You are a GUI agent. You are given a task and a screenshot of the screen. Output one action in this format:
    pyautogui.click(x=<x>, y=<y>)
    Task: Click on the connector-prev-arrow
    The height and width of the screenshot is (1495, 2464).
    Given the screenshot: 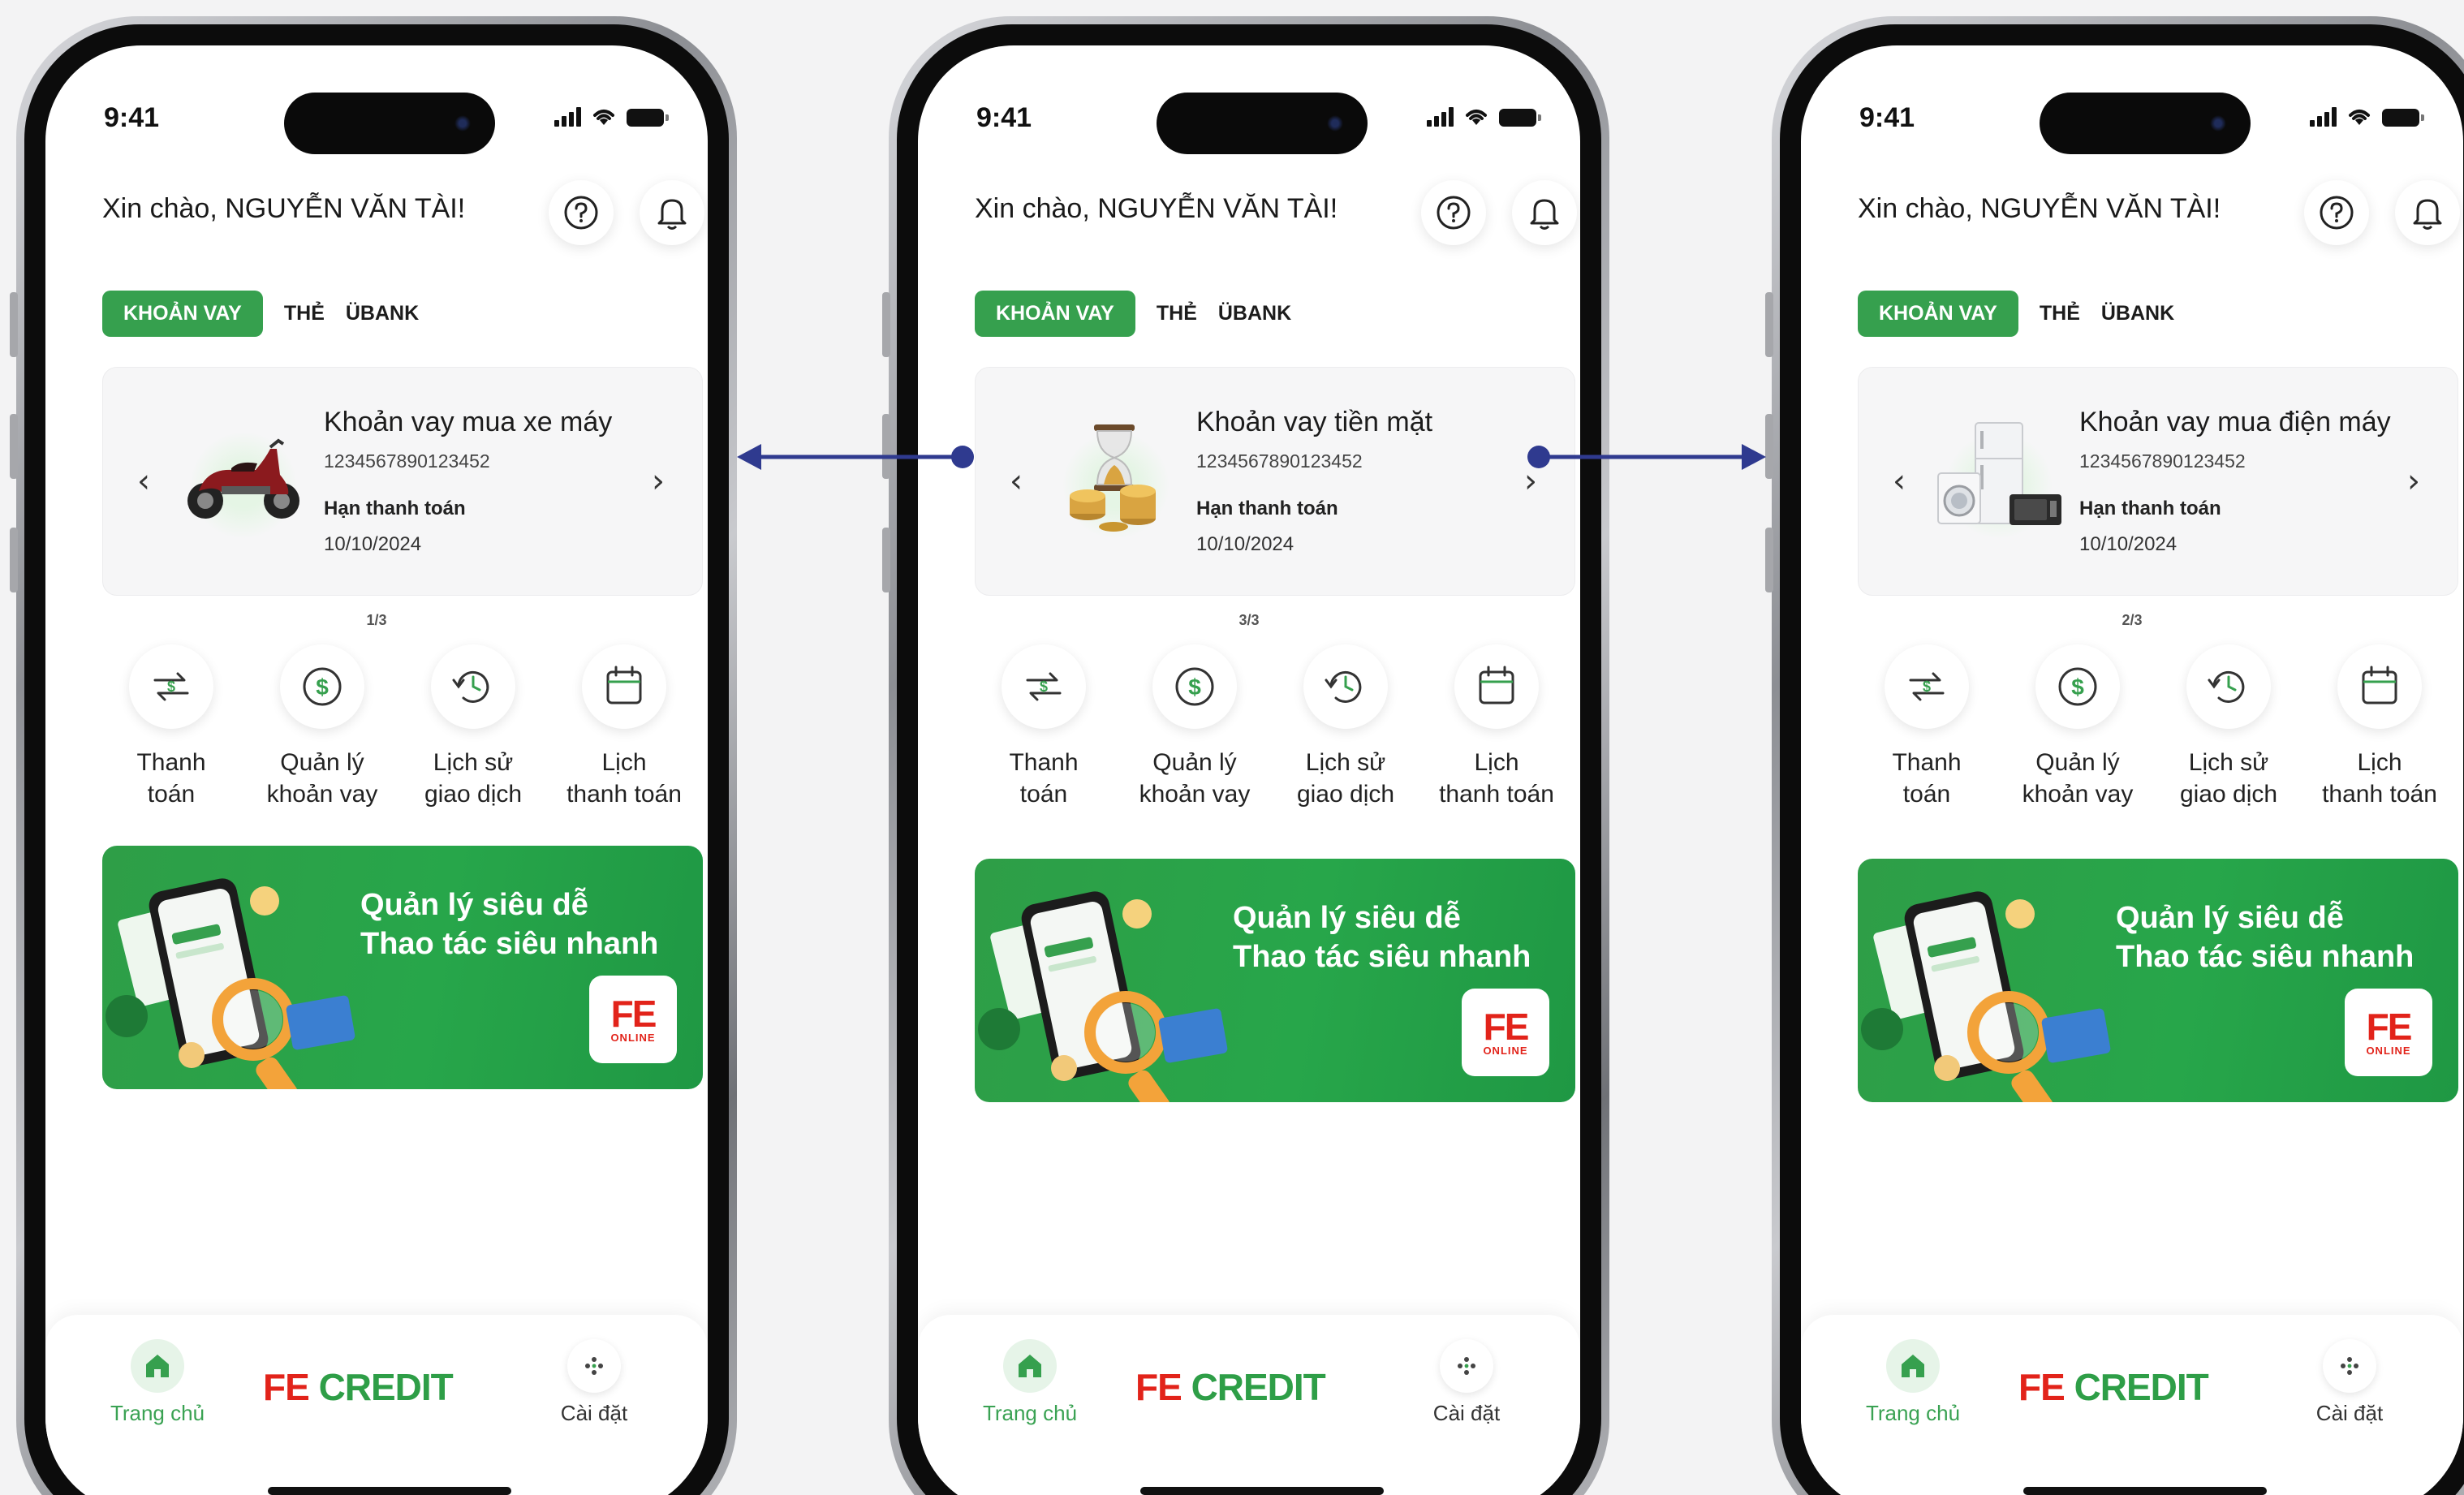 What is the action you would take?
    pyautogui.click(x=856, y=457)
    